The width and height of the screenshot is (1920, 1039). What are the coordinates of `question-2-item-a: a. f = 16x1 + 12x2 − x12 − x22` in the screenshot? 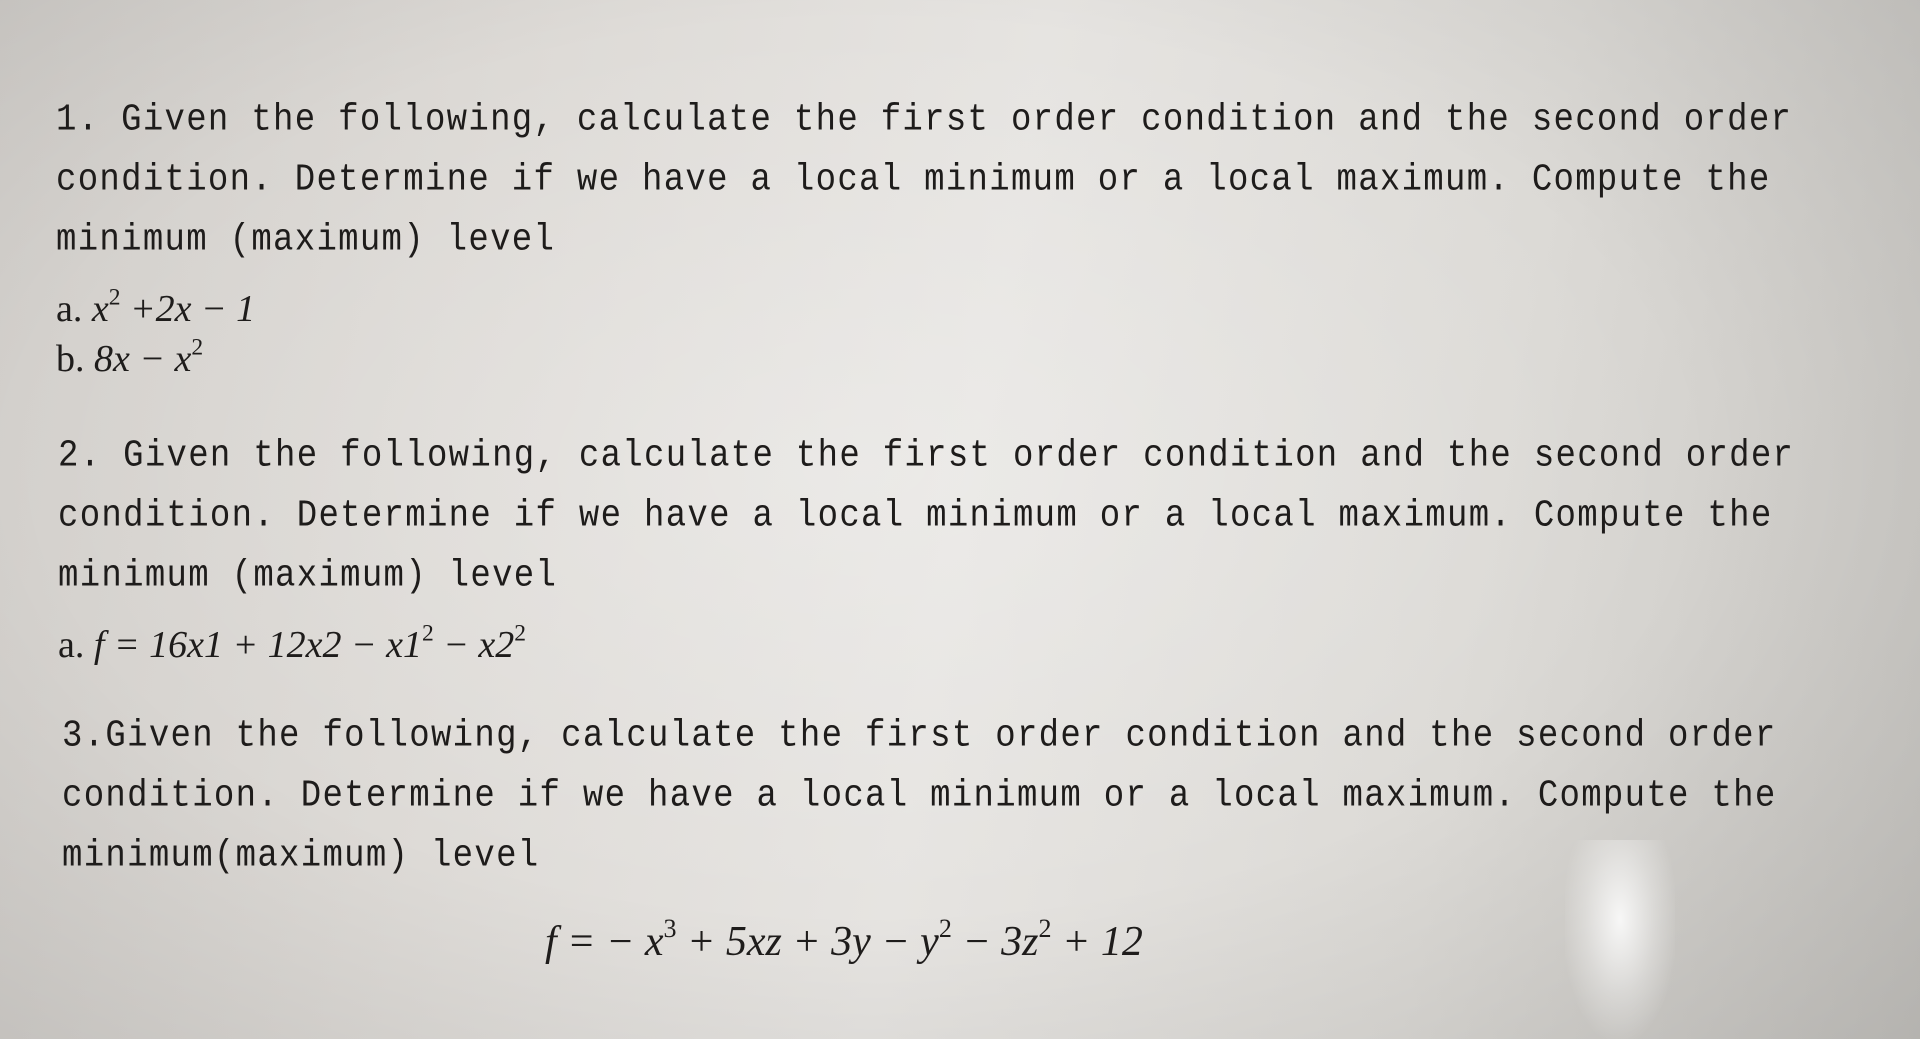 It's located at (292, 643).